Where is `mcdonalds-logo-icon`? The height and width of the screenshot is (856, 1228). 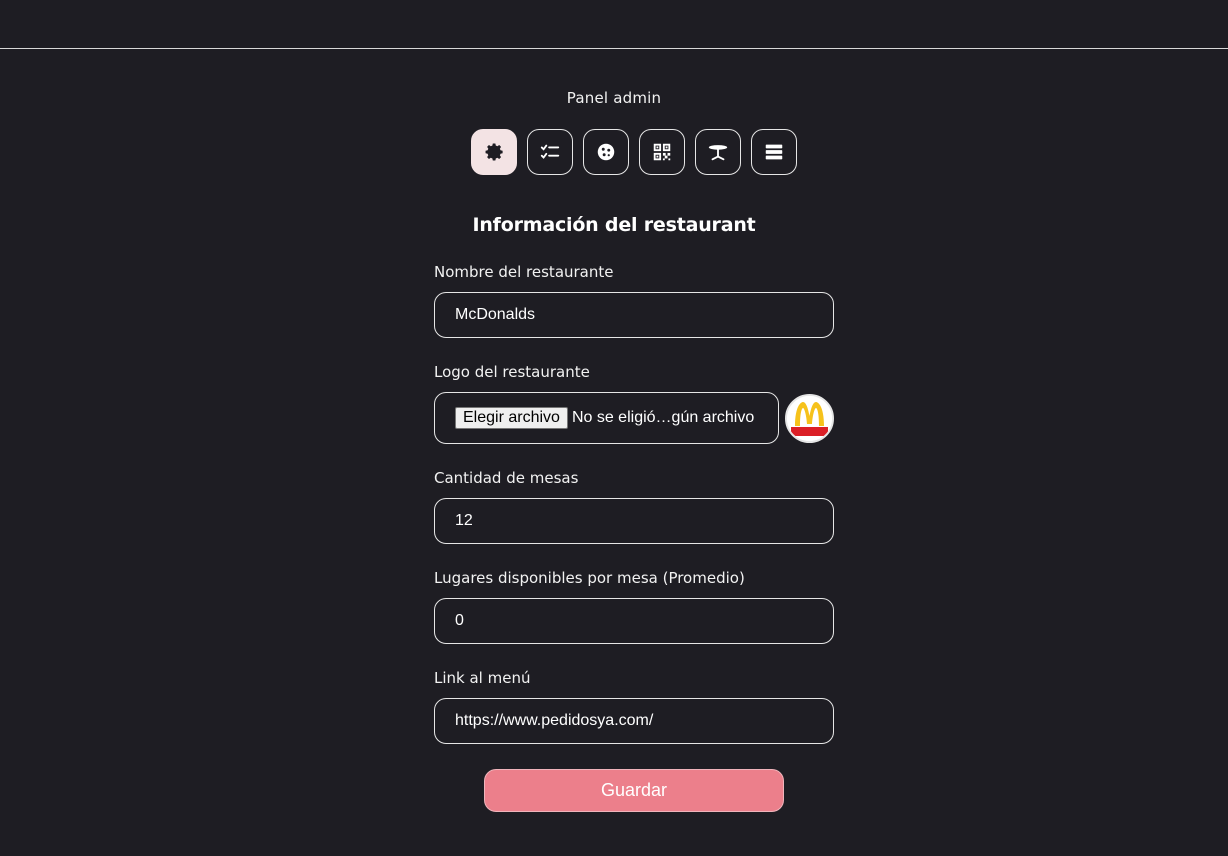
mcdonalds-logo-icon is located at coordinates (809, 418).